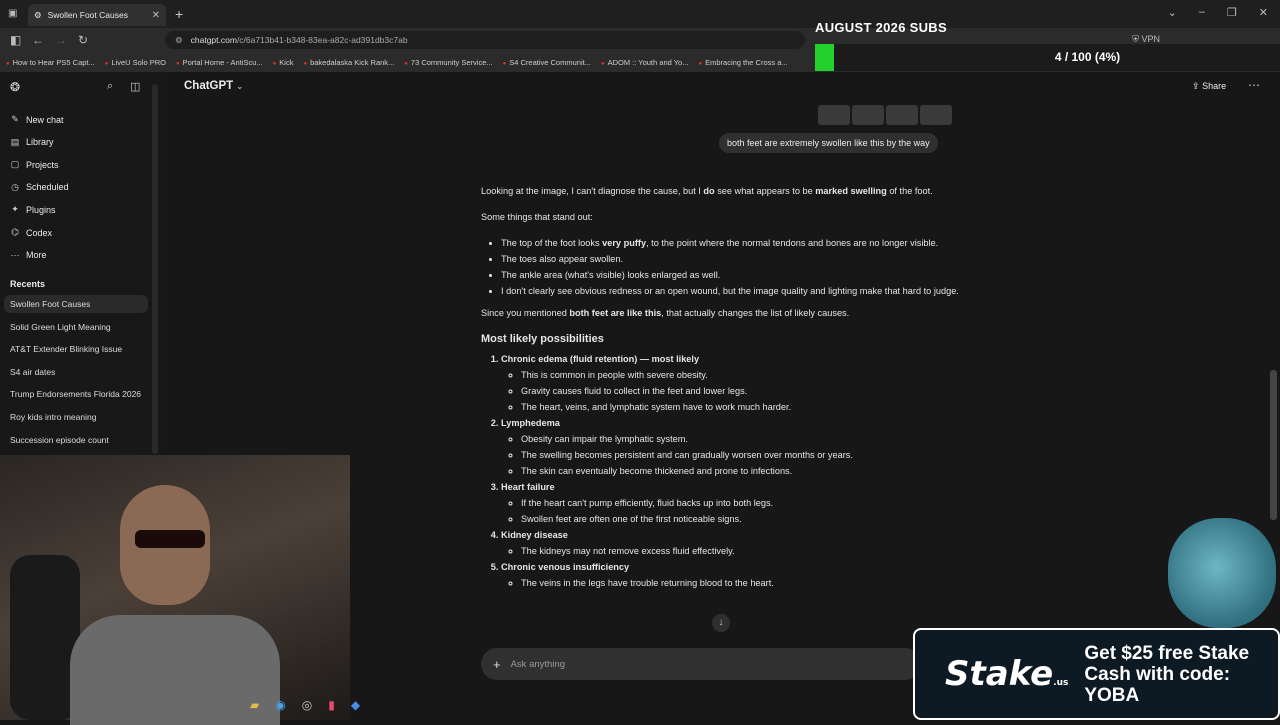 This screenshot has width=1280, height=725. I want to click on openai-logo-icon: ❂, so click(15, 87).